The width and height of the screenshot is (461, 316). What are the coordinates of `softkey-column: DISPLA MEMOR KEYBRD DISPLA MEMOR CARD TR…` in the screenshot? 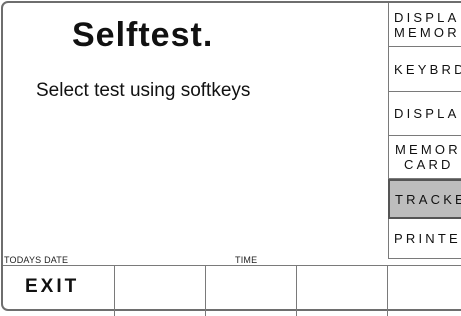 It's located at (424, 131).